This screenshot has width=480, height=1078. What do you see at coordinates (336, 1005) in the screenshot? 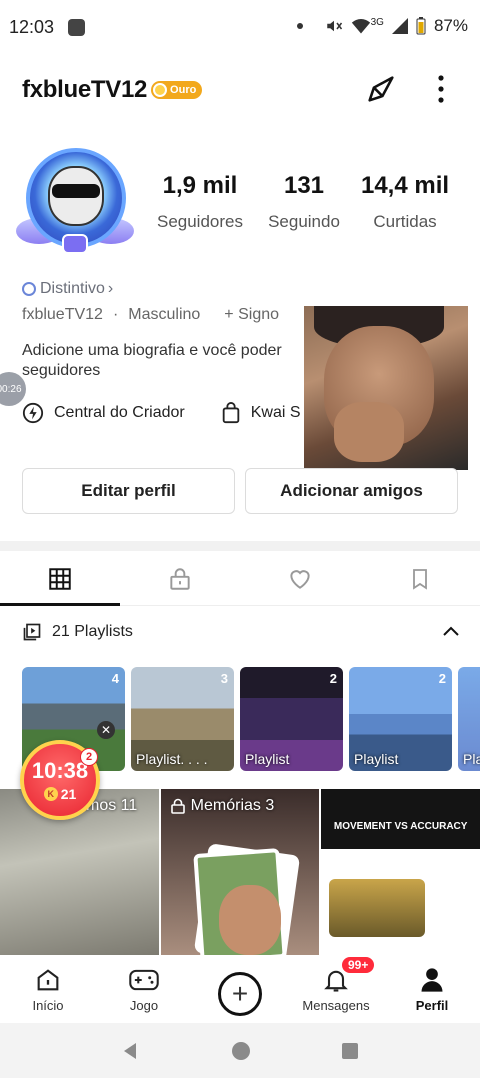
I see `nav-label: Mensagens` at bounding box center [336, 1005].